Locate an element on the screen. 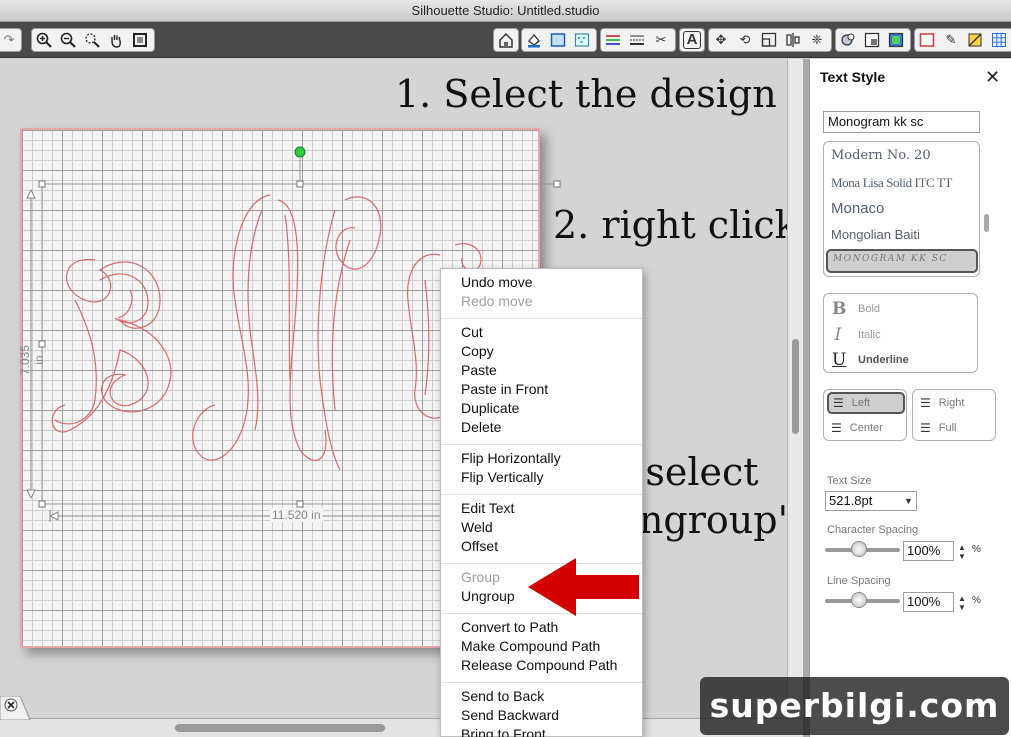 The height and width of the screenshot is (737, 1011). trace-icon is located at coordinates (872, 40).